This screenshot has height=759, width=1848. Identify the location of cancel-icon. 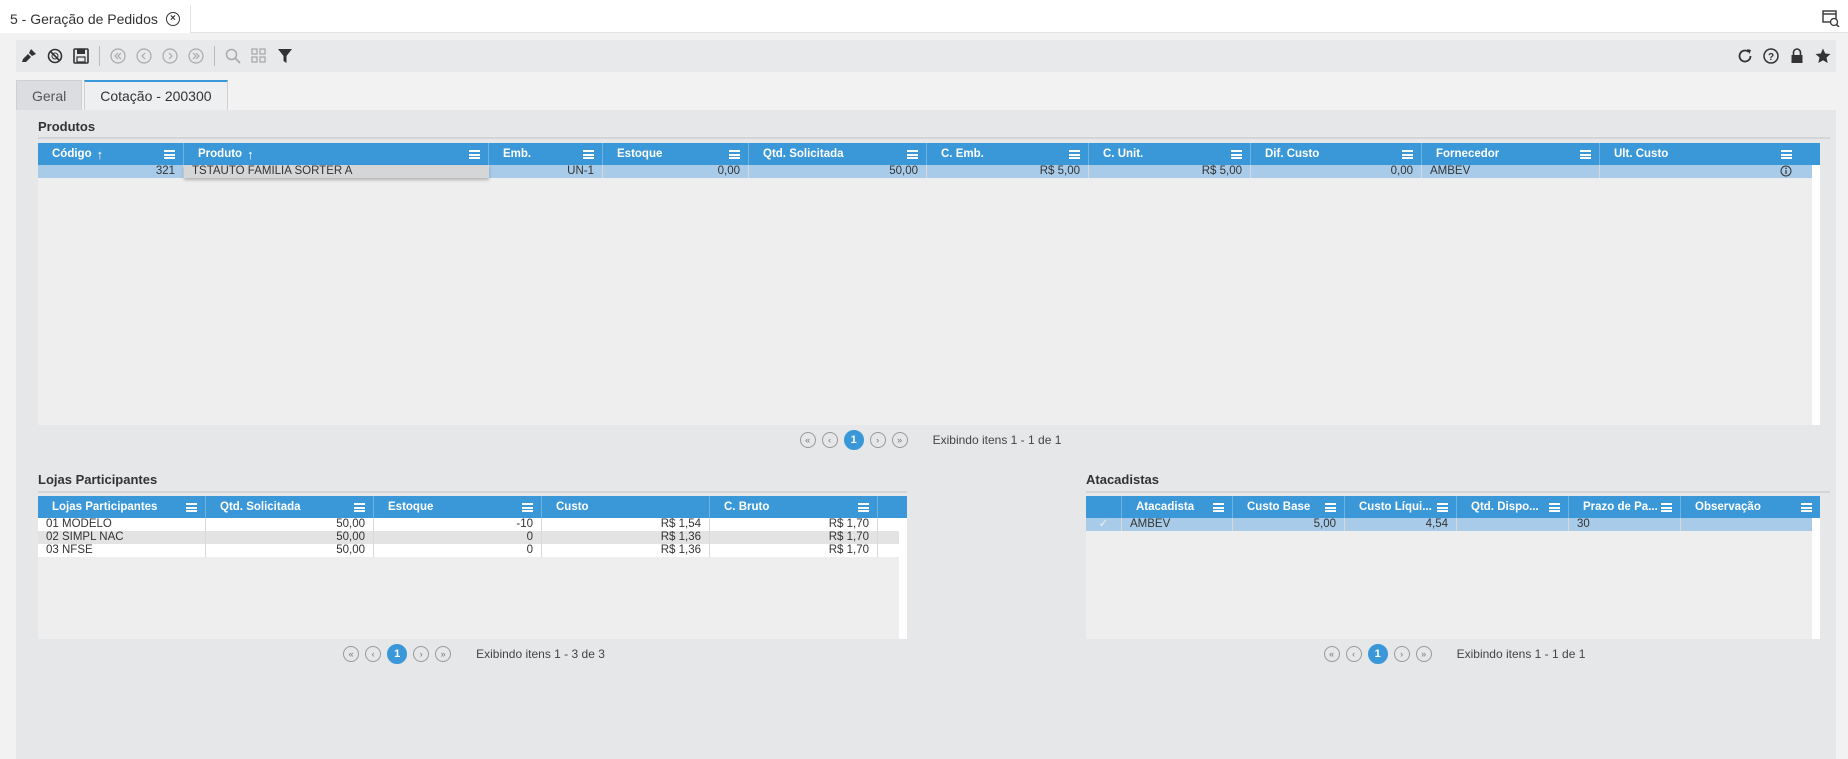
(55, 56).